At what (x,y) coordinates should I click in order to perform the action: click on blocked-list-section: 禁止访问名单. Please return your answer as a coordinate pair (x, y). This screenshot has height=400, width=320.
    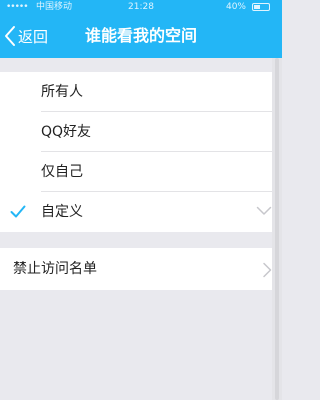
    Looking at the image, I should click on (136, 269).